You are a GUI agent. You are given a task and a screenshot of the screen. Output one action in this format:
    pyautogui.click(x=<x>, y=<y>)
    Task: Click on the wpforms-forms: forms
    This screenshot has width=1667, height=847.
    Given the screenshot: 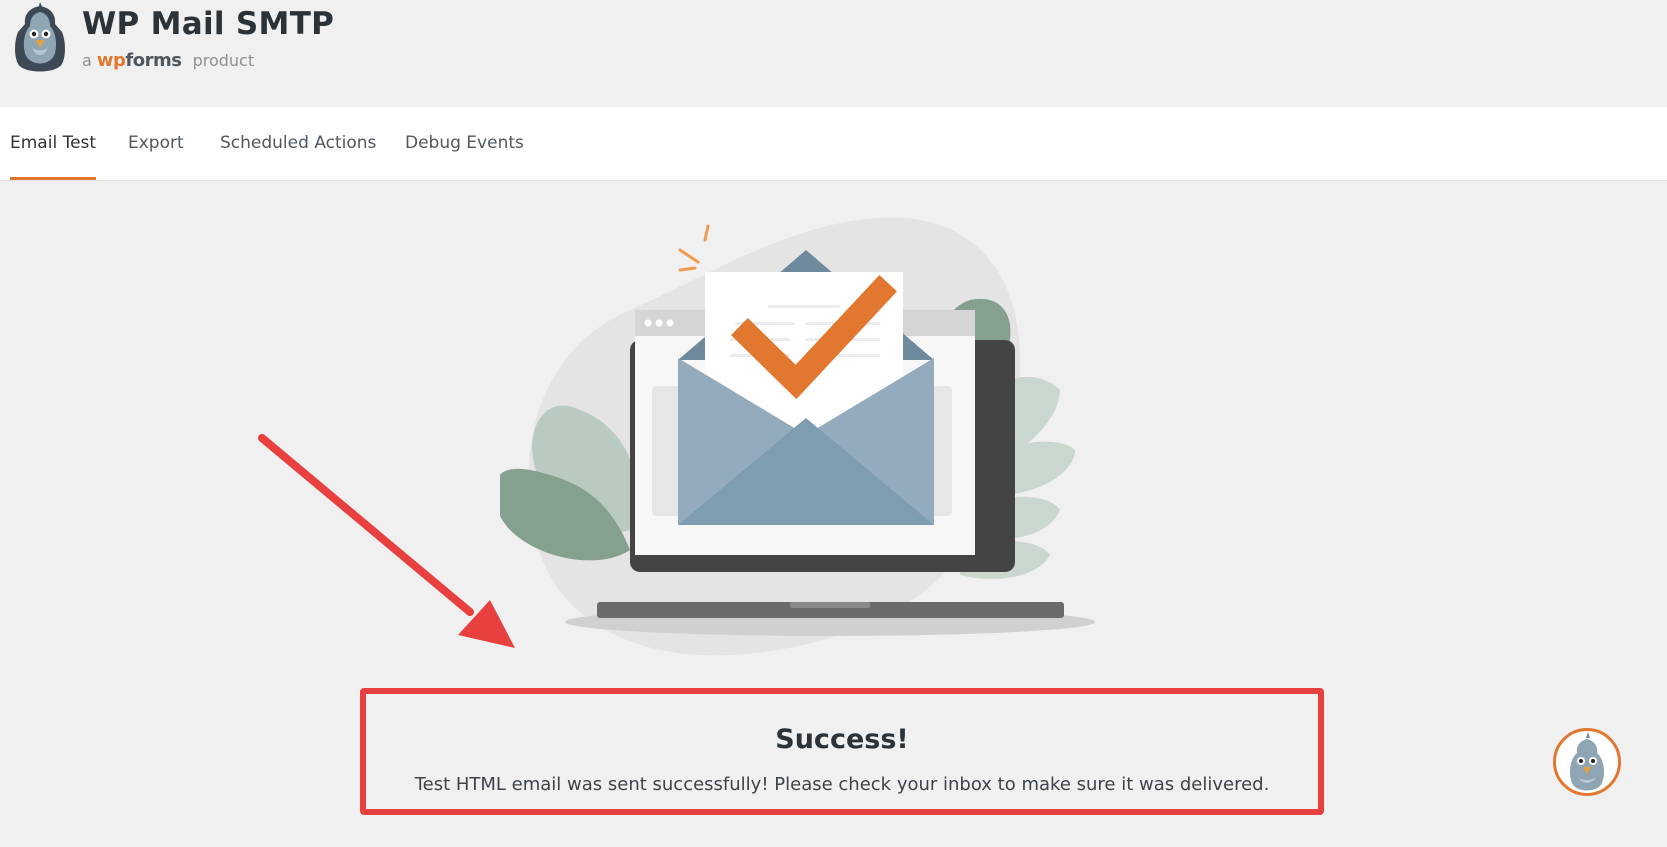 What is the action you would take?
    pyautogui.click(x=153, y=60)
    